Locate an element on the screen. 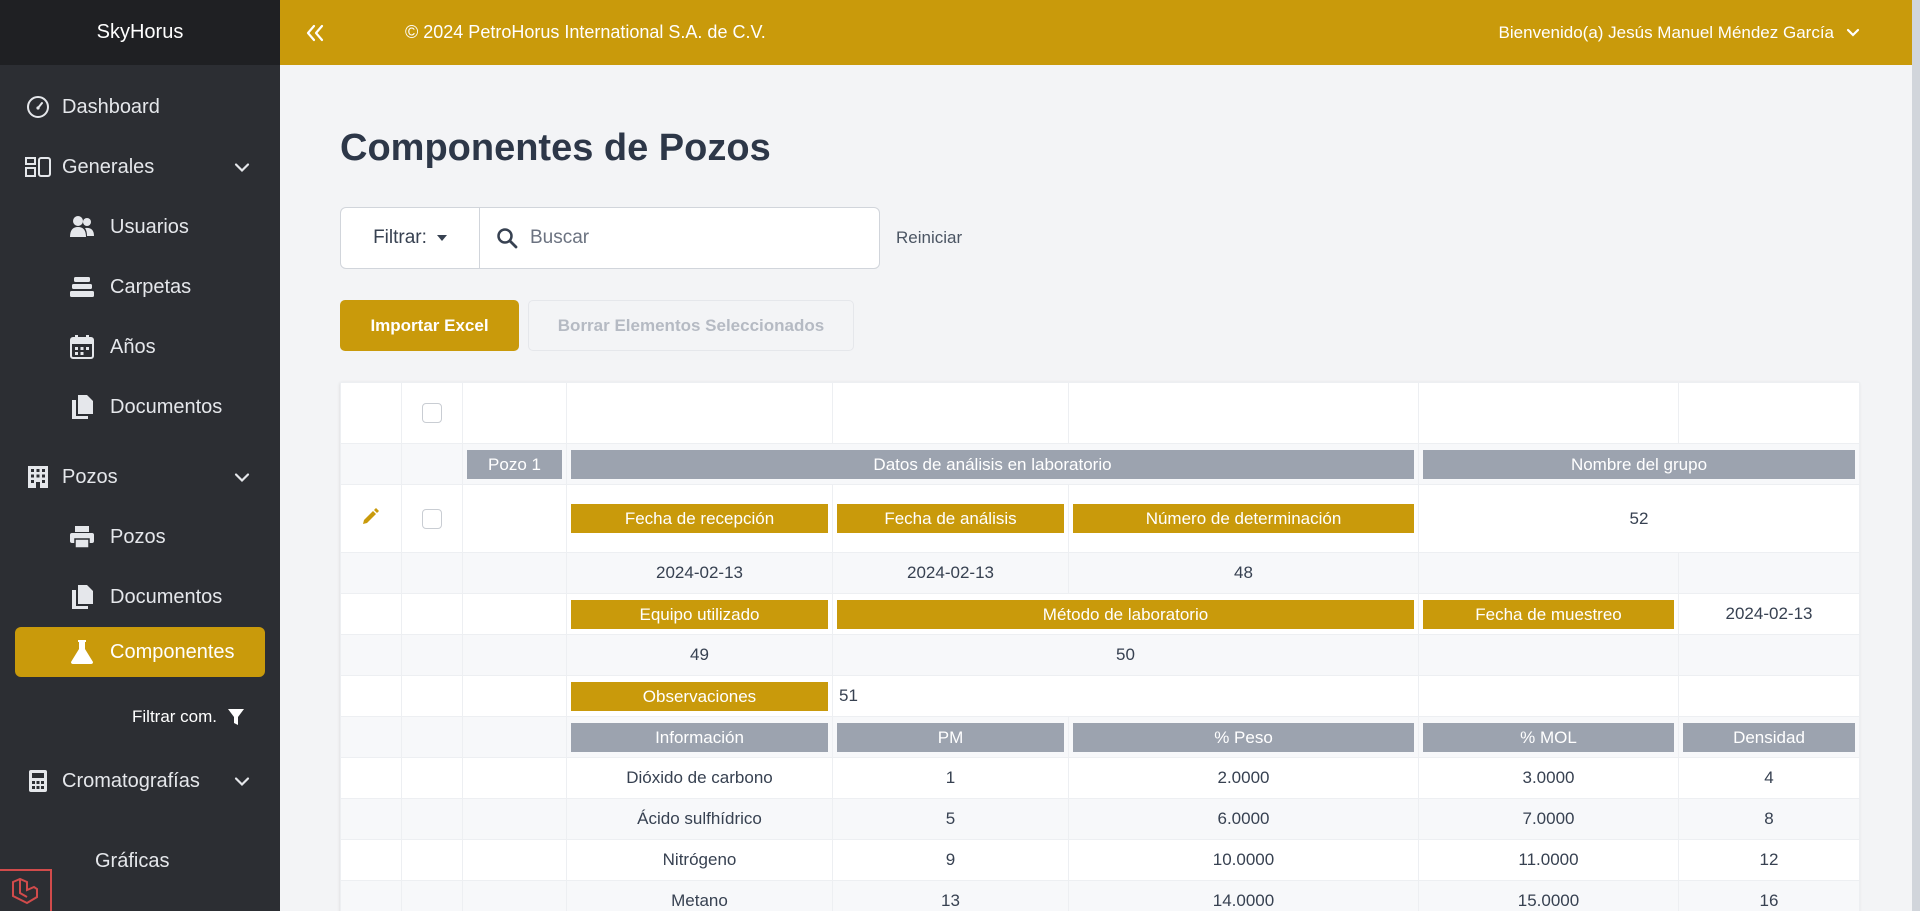 This screenshot has width=1920, height=911. table-cell: Dióxido de carbono is located at coordinates (699, 778).